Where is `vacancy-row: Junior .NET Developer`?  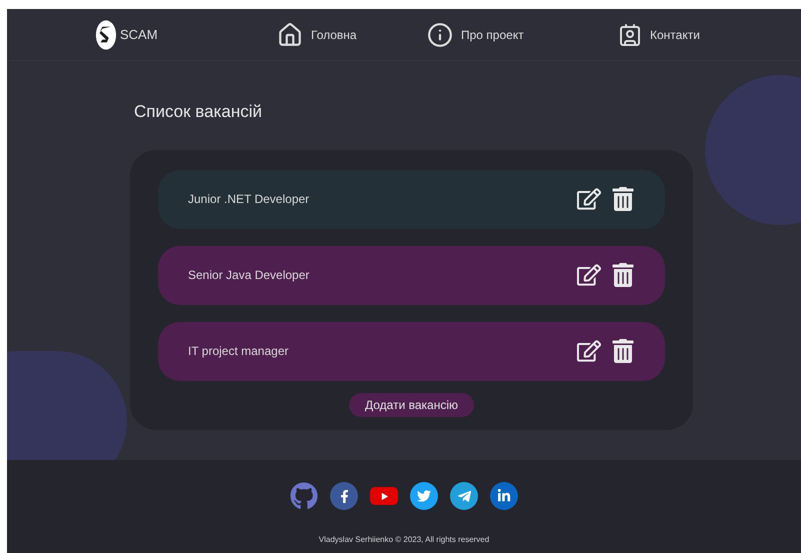 vacancy-row: Junior .NET Developer is located at coordinates (411, 199).